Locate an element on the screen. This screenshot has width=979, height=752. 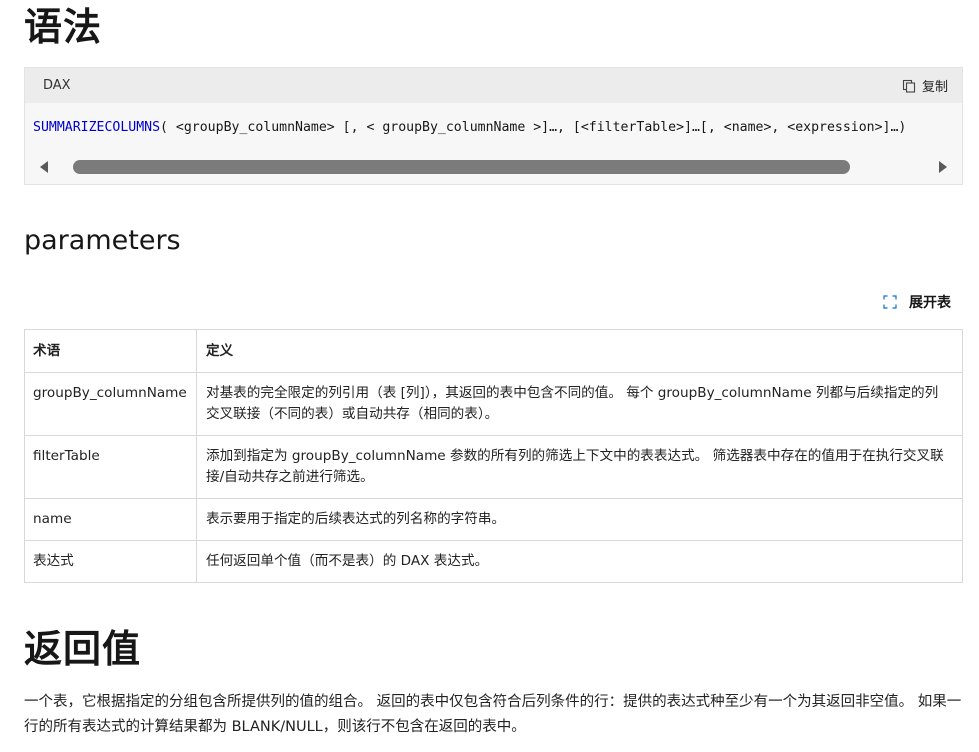
expand-table-label: 展开表 is located at coordinates (930, 303).